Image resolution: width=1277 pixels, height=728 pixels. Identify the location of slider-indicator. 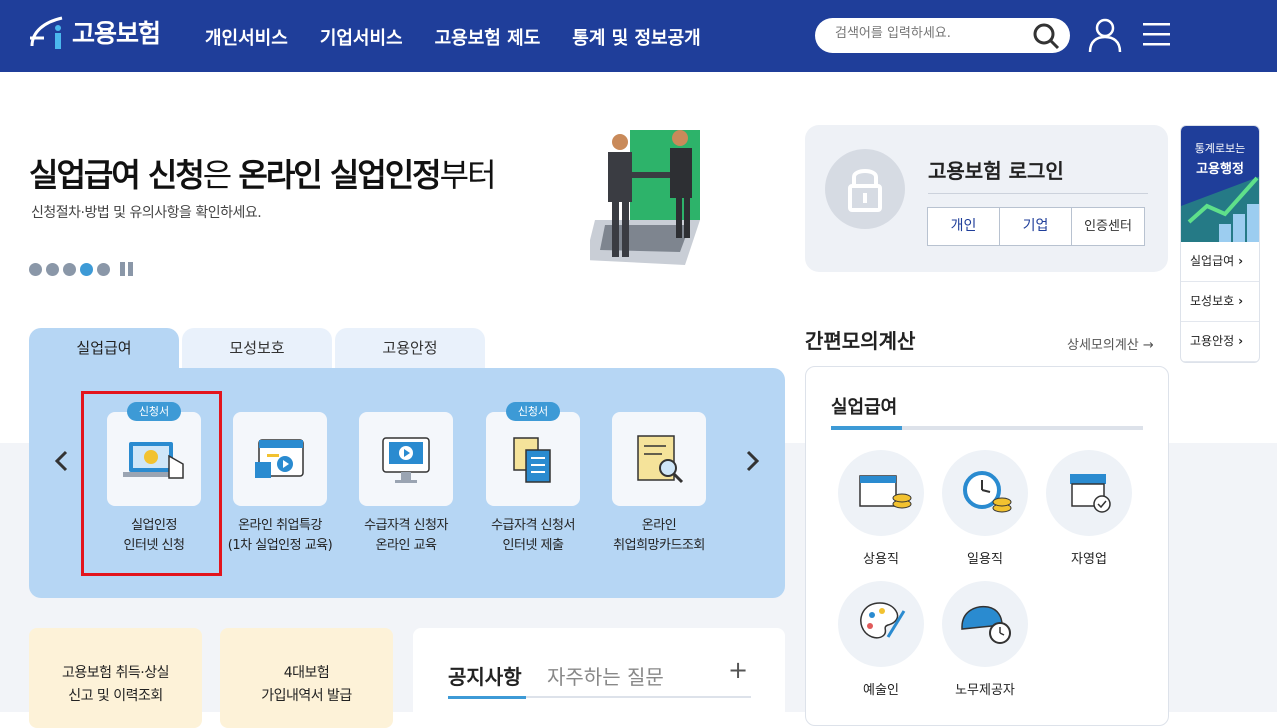
(81, 269).